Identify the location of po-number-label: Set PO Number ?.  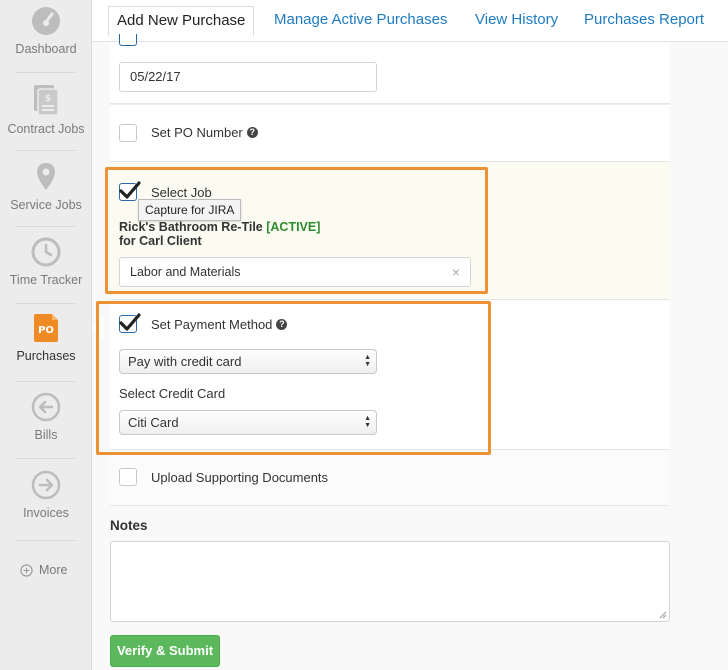
(204, 132).